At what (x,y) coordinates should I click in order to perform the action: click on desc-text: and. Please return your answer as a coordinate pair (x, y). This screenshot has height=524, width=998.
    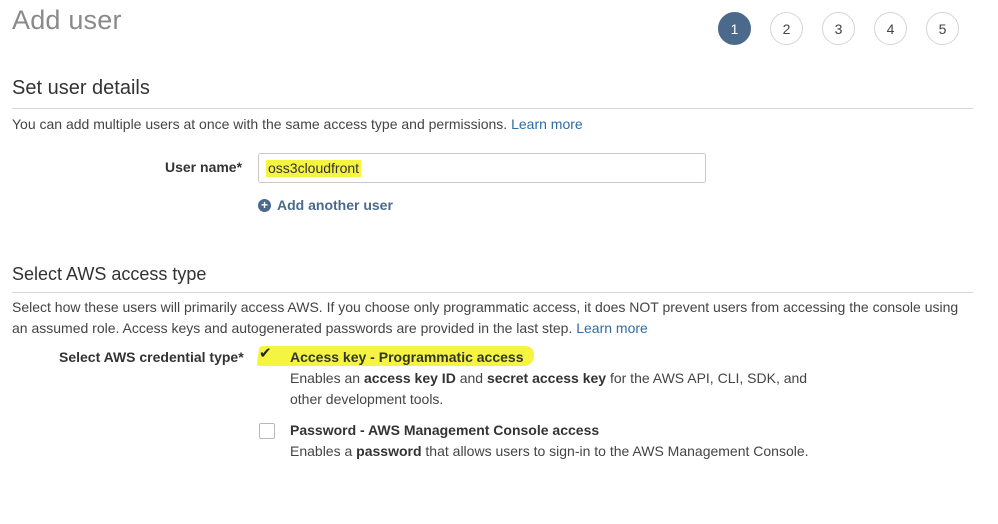
    Looking at the image, I should click on (471, 378).